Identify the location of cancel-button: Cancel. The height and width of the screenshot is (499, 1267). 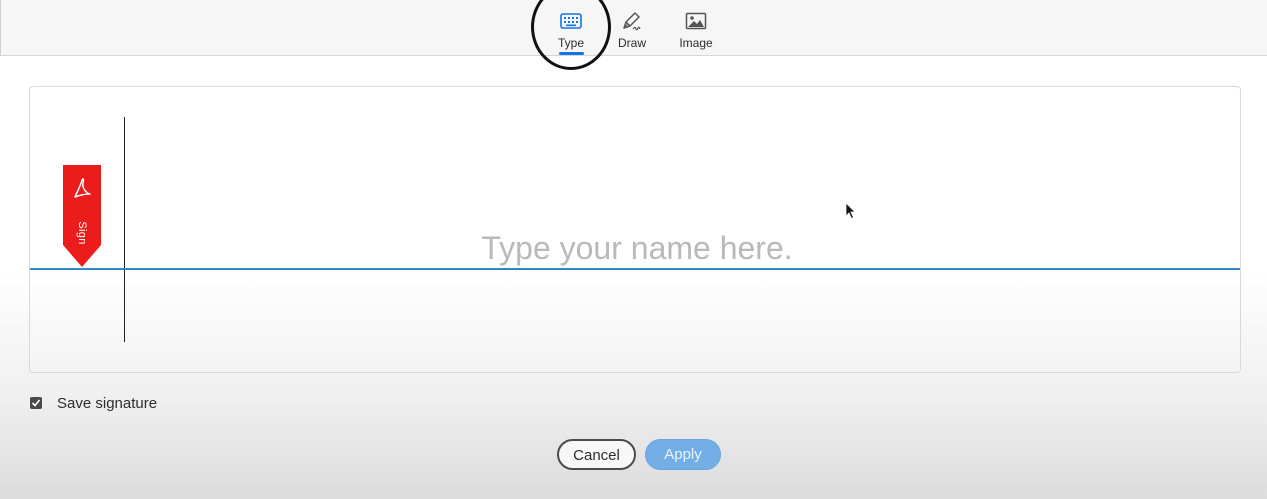
(596, 454).